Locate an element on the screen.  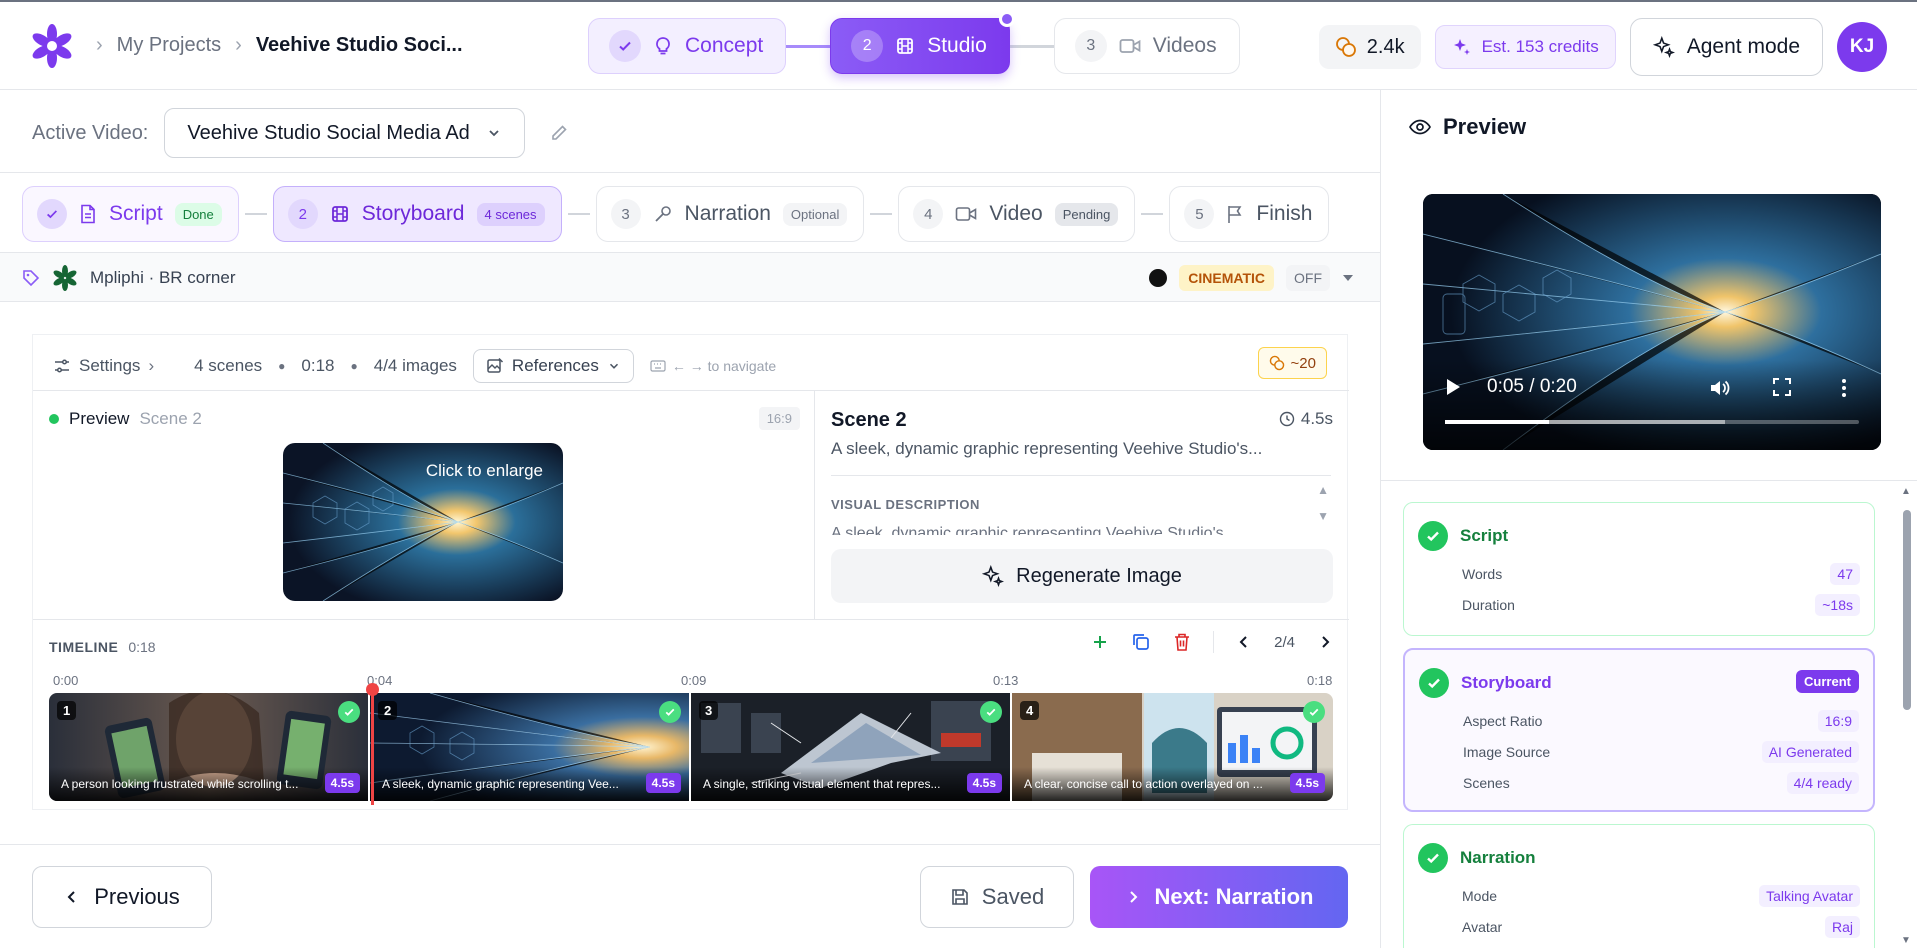
substep-script-label: Script is located at coordinates (136, 213).